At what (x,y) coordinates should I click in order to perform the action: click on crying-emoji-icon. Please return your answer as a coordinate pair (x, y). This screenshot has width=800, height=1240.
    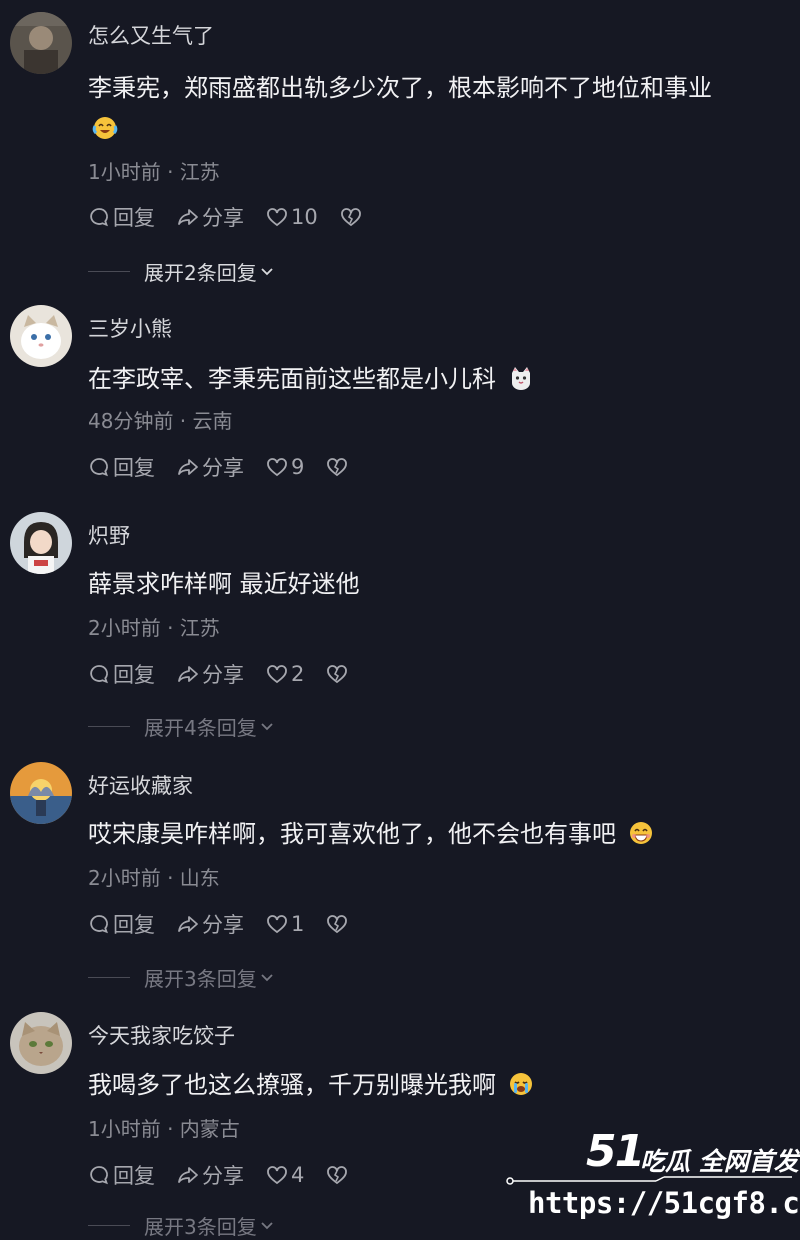
    Looking at the image, I should click on (520, 1084).